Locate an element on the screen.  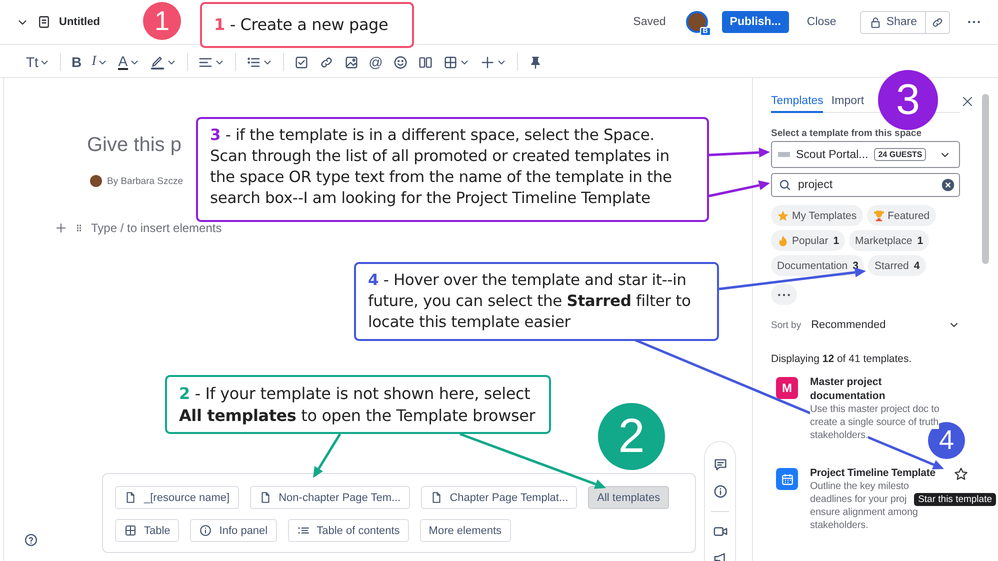
callout: 1 - Create a new page is located at coordinates (307, 25).